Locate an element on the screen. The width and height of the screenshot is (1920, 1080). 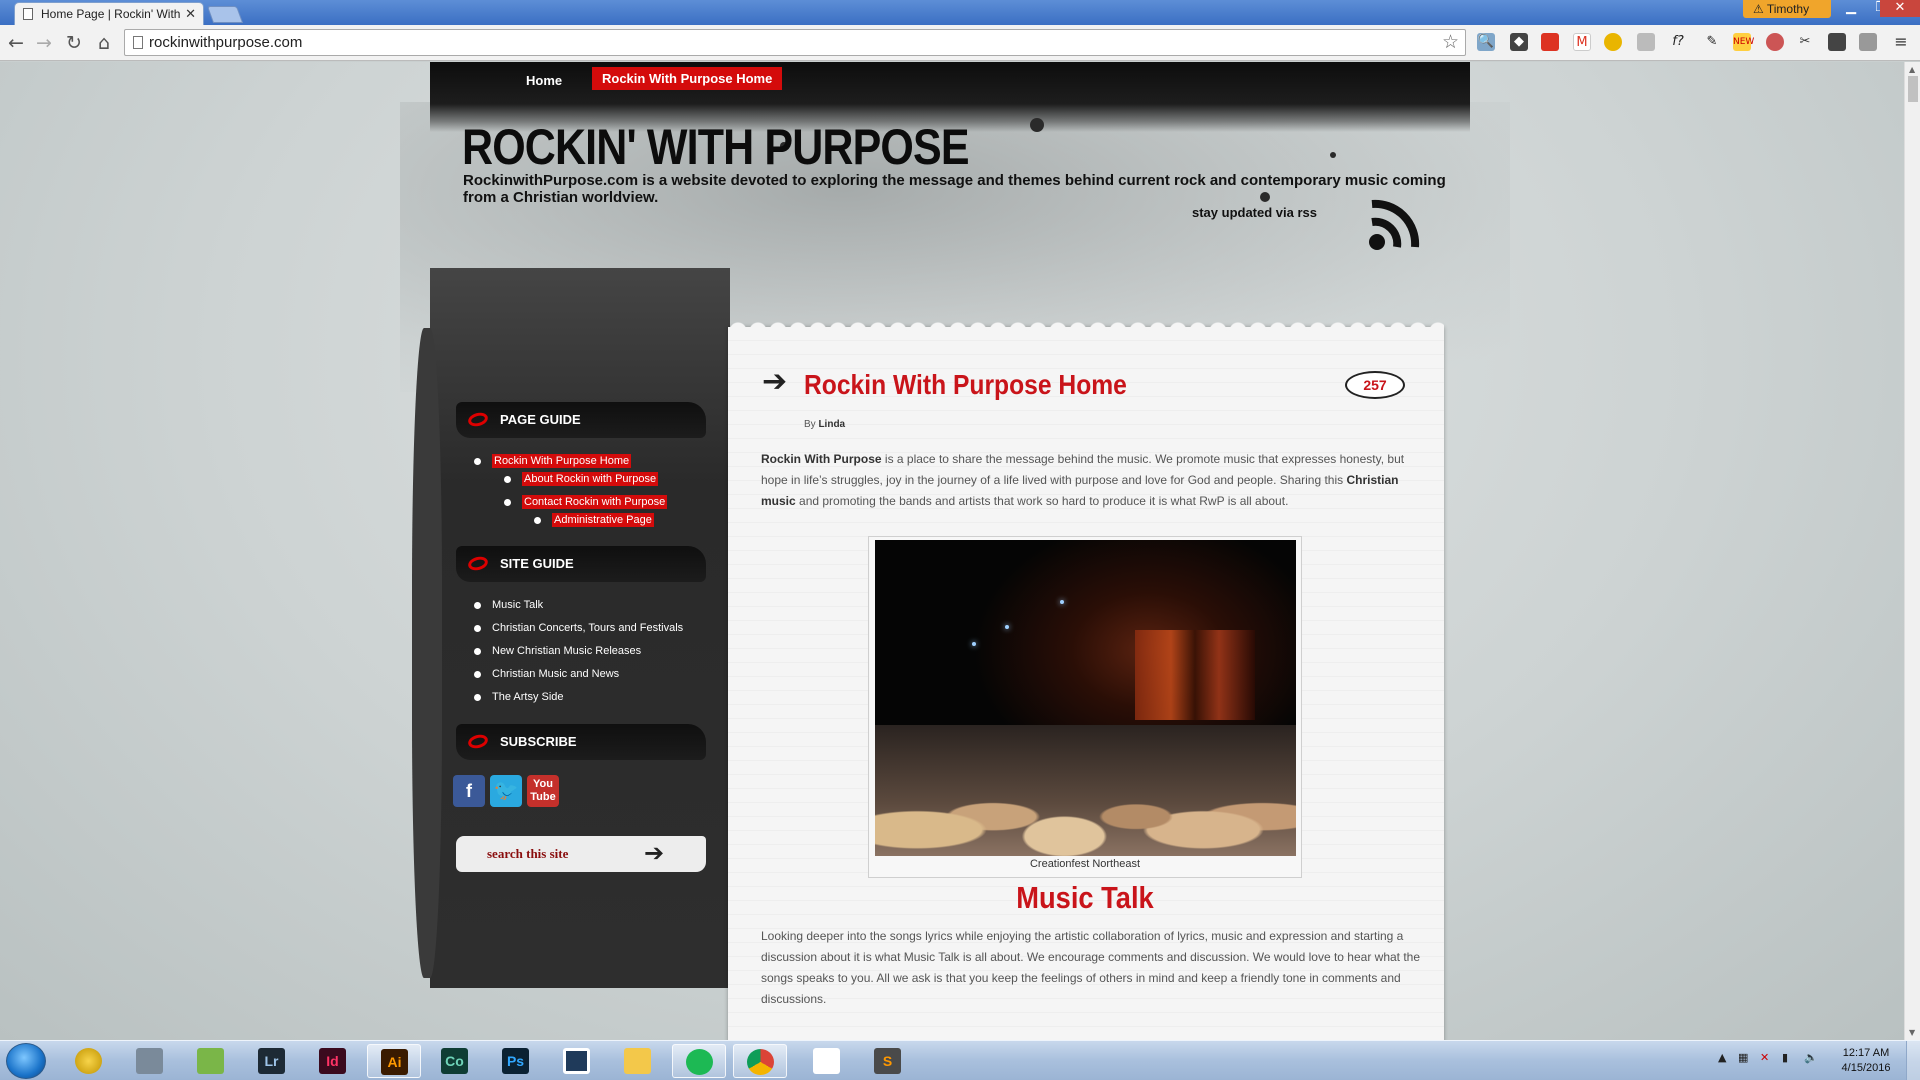
norton-icon is located at coordinates (88, 1061).